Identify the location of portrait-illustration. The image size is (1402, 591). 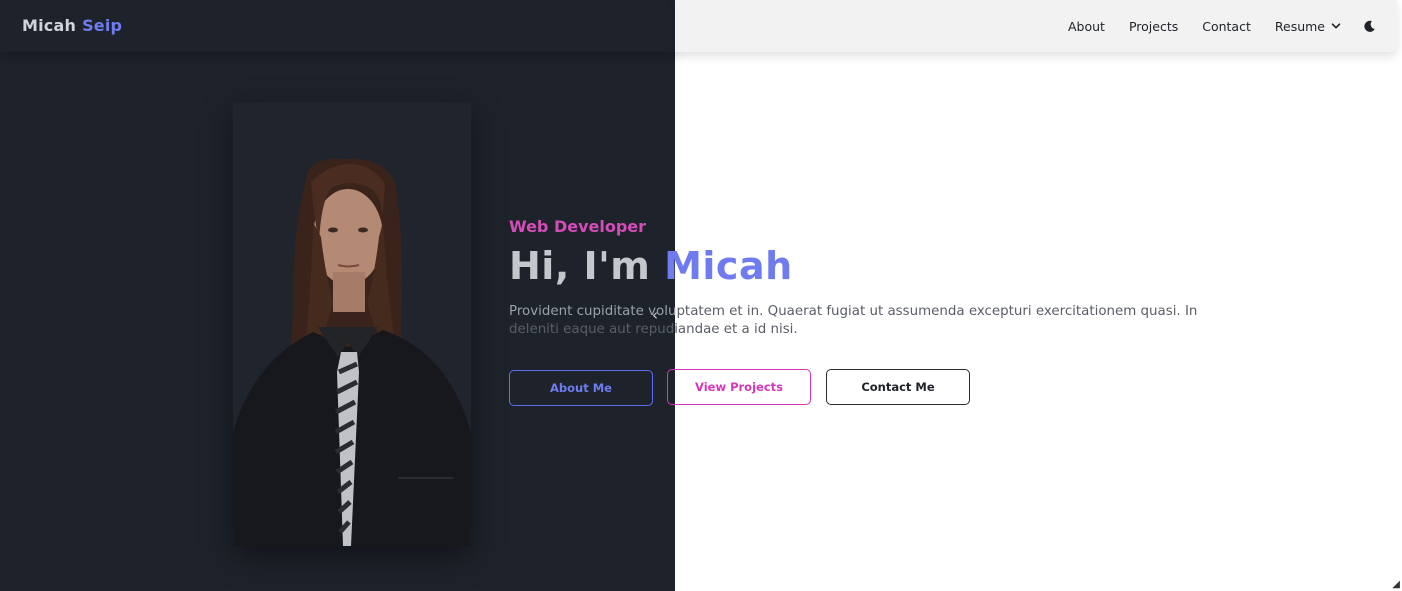
(352, 324).